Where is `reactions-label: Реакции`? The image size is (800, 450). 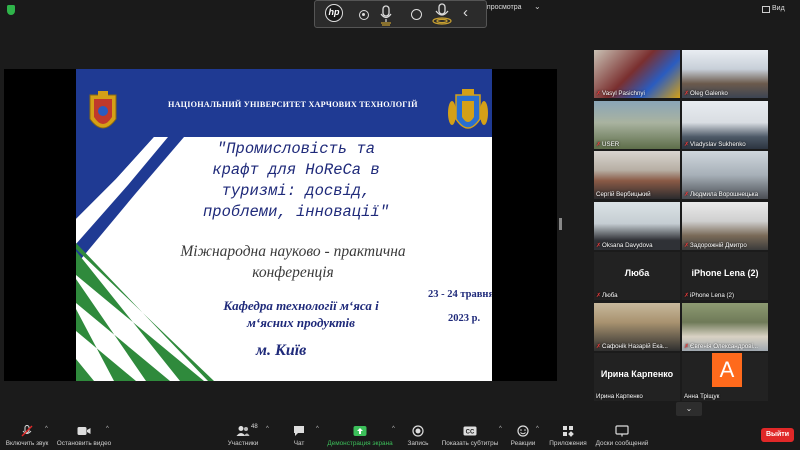 reactions-label: Реакции is located at coordinates (523, 443).